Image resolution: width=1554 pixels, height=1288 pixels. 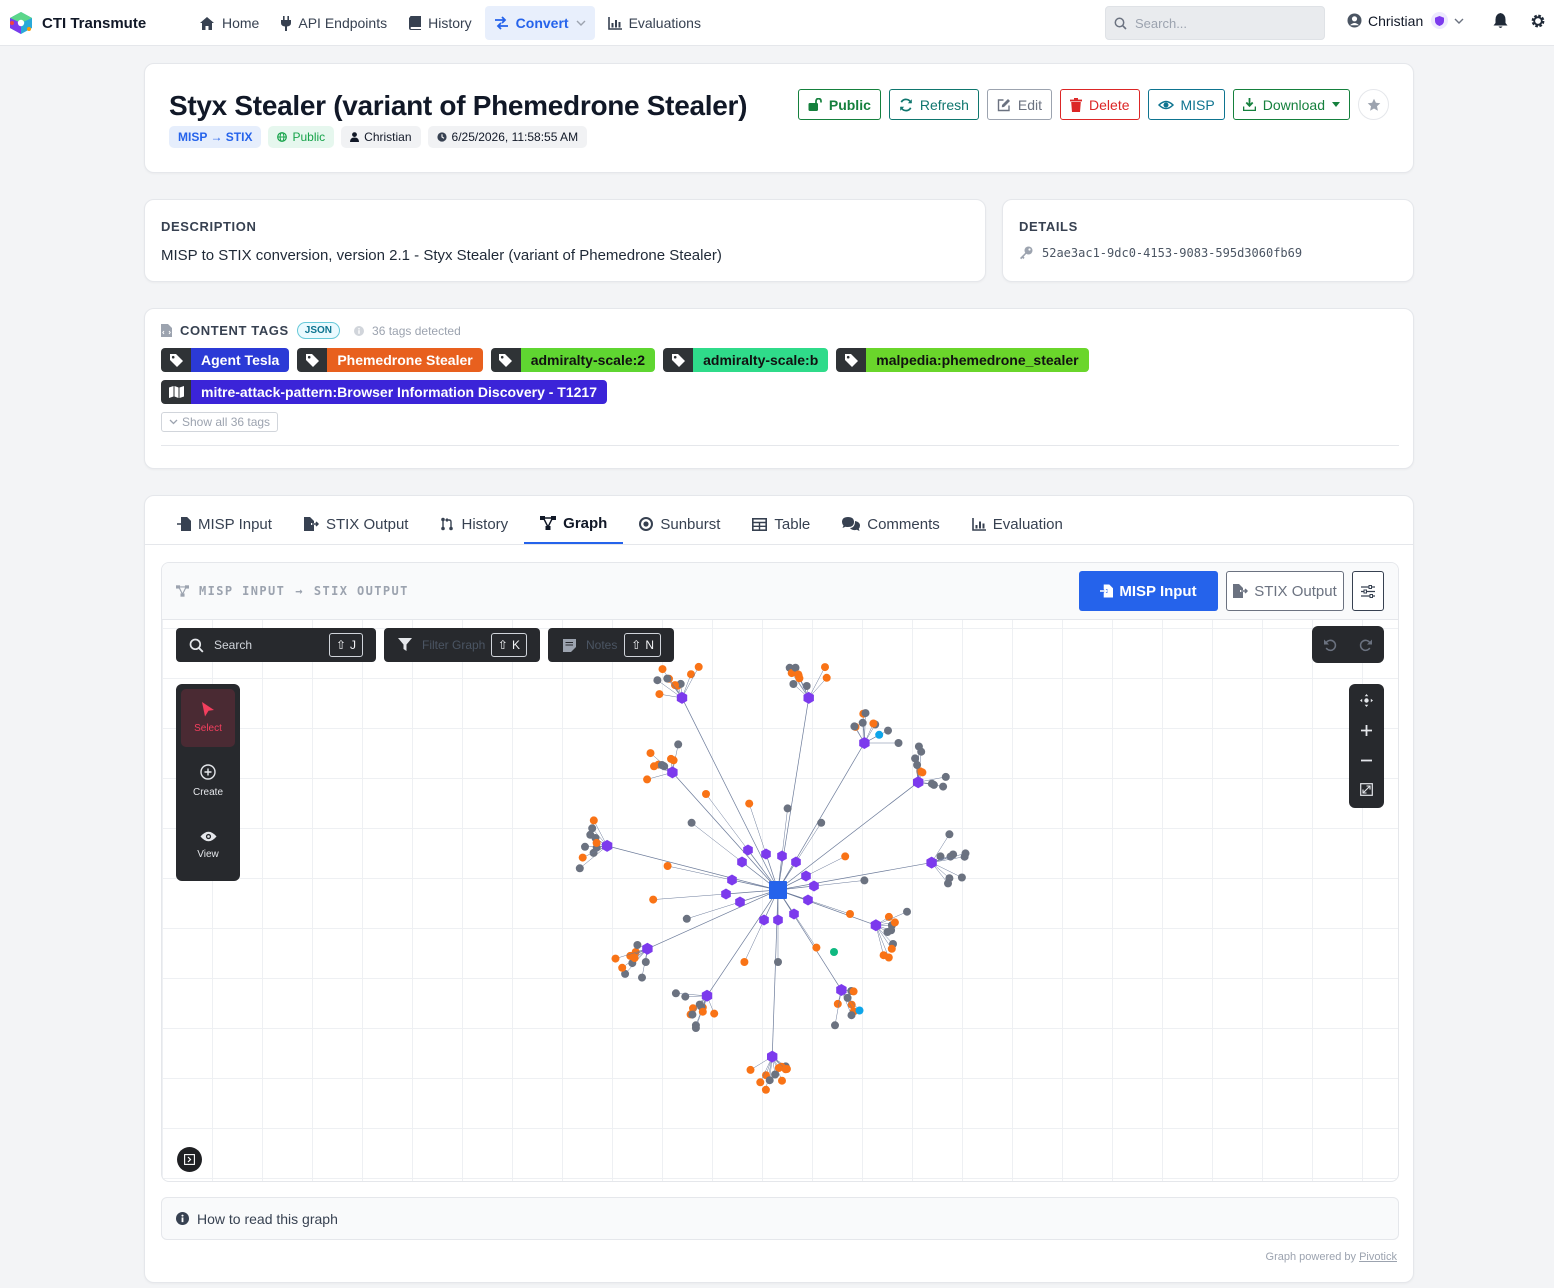 I want to click on public-button: Public, so click(x=839, y=104).